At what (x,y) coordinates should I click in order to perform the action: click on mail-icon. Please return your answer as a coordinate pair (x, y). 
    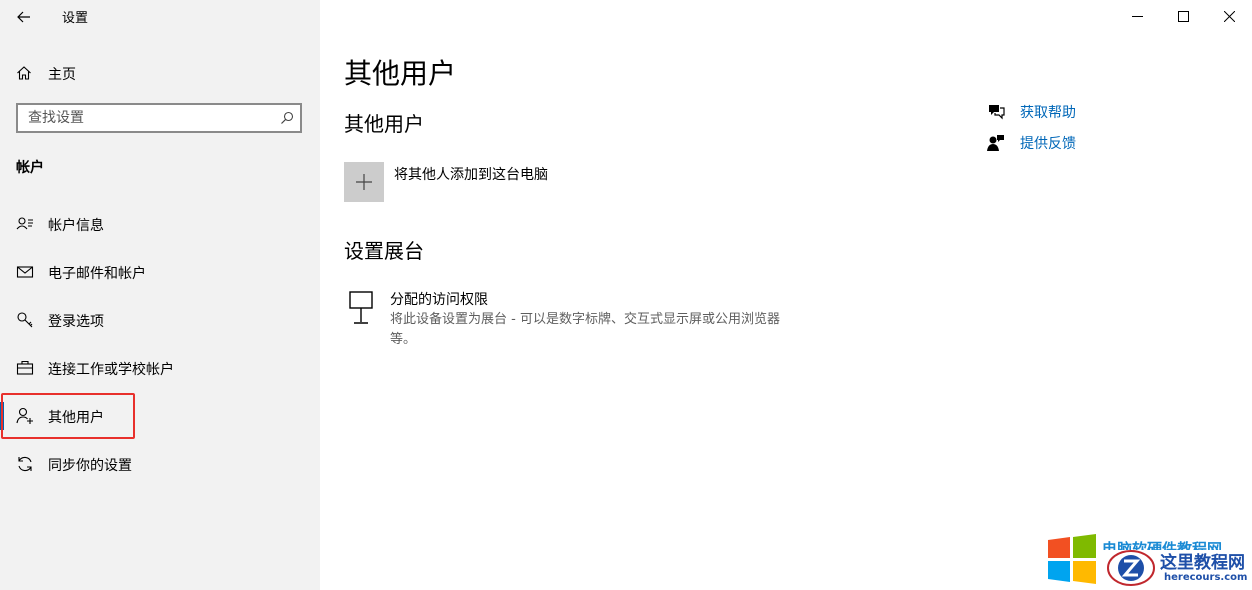
    Looking at the image, I should click on (25, 272).